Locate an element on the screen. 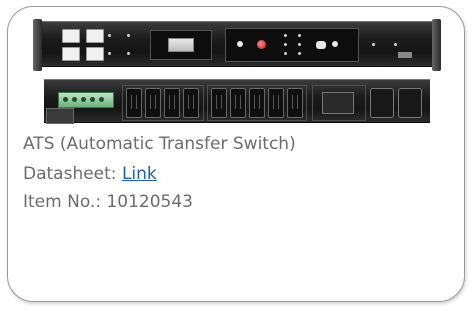 The image size is (472, 311). rack-ear-left is located at coordinates (37, 45).